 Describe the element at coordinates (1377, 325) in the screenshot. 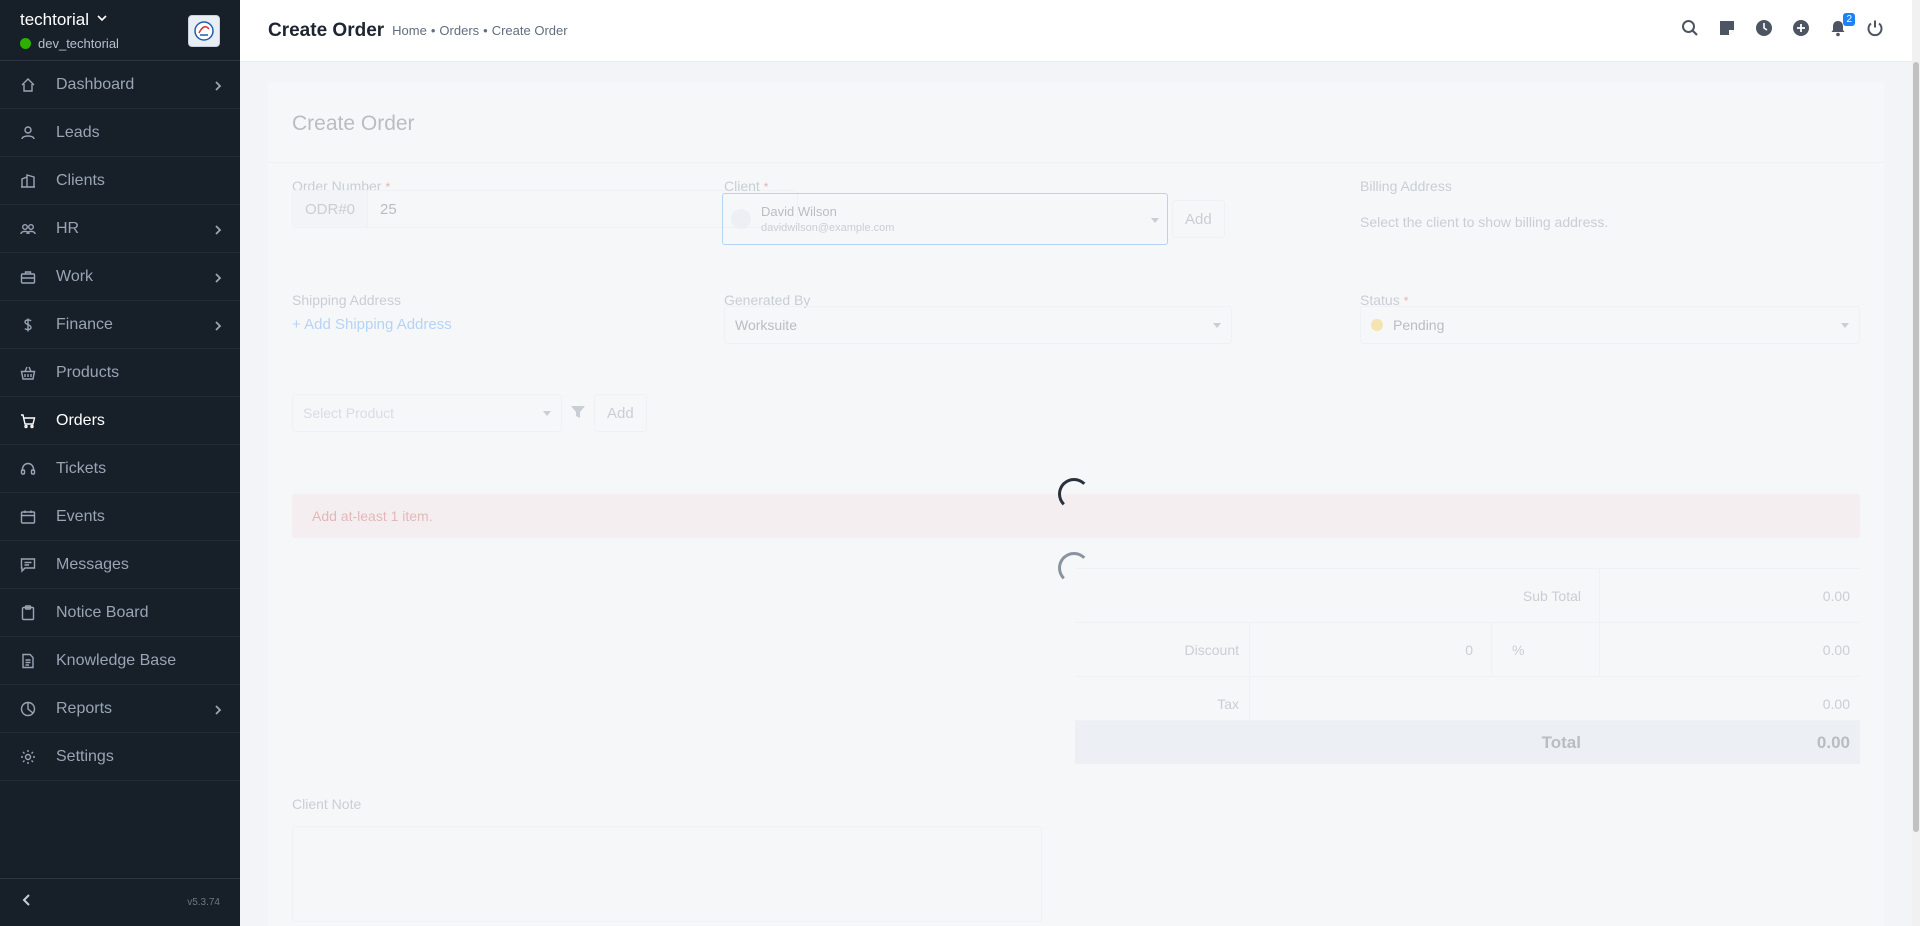

I see `status-pending-dot` at that location.